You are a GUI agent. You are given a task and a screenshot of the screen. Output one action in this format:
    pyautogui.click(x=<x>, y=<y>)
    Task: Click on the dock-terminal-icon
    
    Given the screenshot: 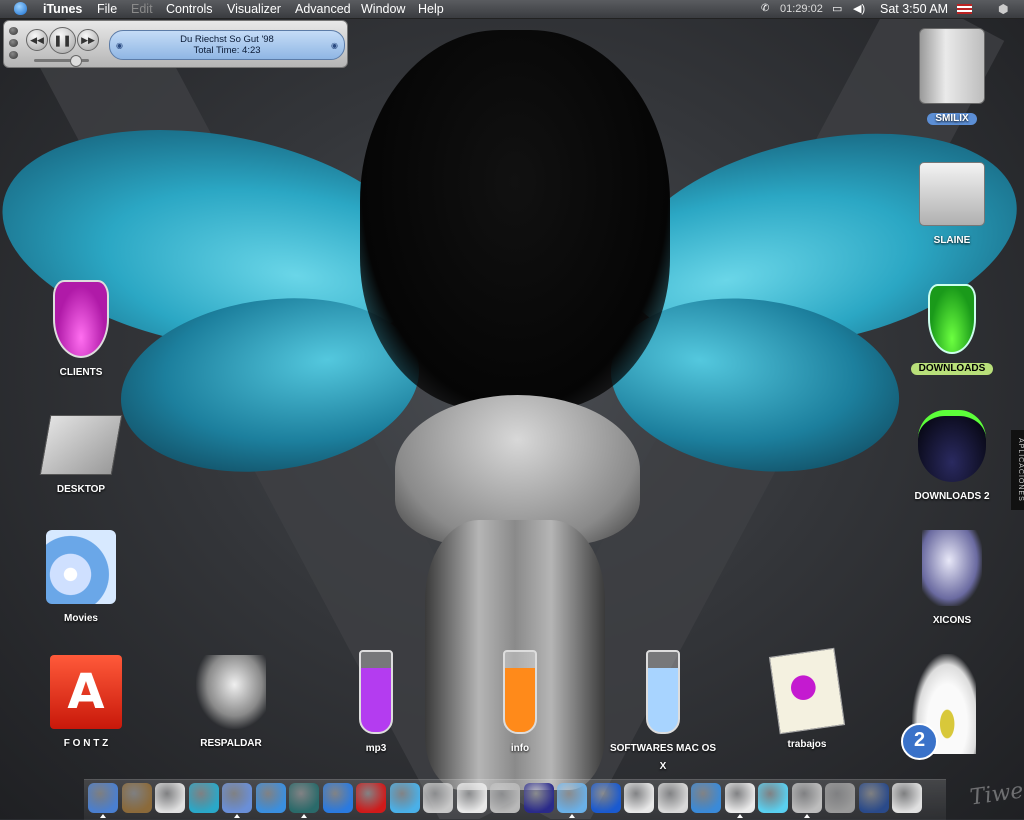 What is the action you would take?
    pyautogui.click(x=438, y=798)
    